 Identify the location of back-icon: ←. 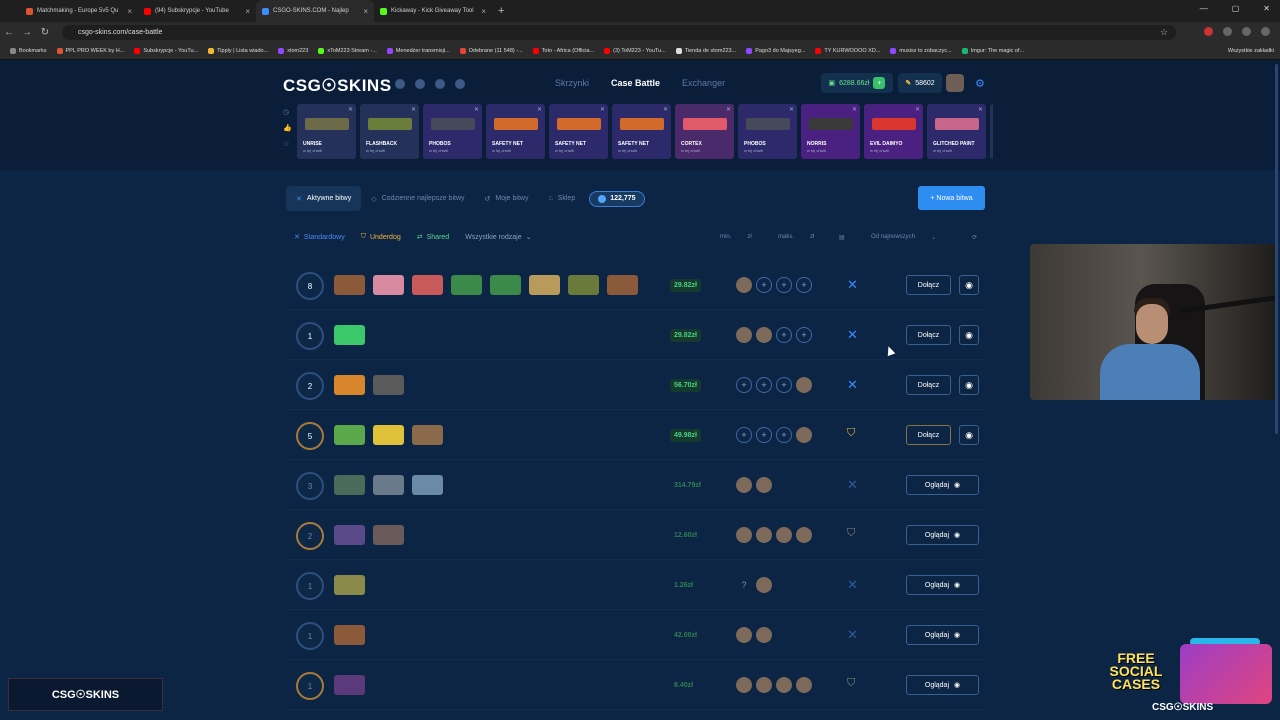
(9, 32).